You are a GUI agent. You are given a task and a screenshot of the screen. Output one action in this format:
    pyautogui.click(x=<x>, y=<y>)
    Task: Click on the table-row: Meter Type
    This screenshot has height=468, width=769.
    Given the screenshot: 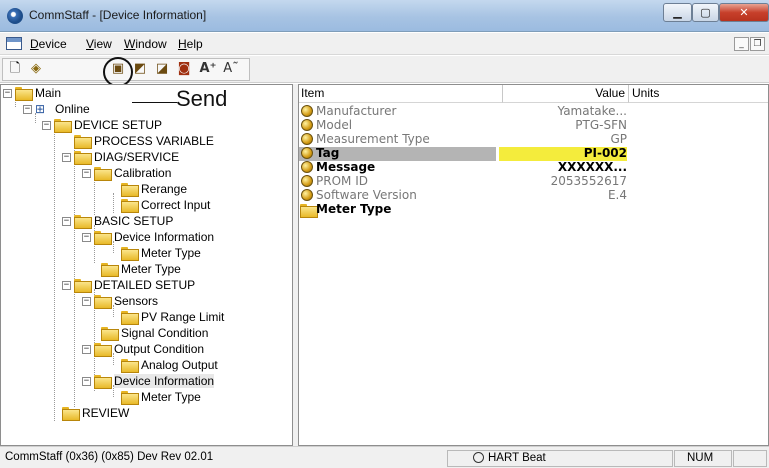 What is the action you would take?
    pyautogui.click(x=533, y=210)
    